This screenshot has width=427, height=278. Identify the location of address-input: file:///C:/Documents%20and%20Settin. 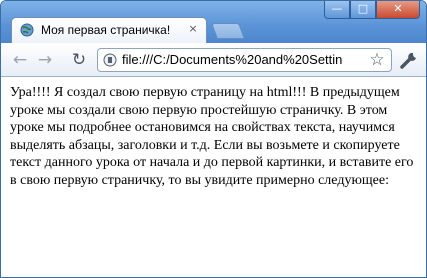
(242, 59).